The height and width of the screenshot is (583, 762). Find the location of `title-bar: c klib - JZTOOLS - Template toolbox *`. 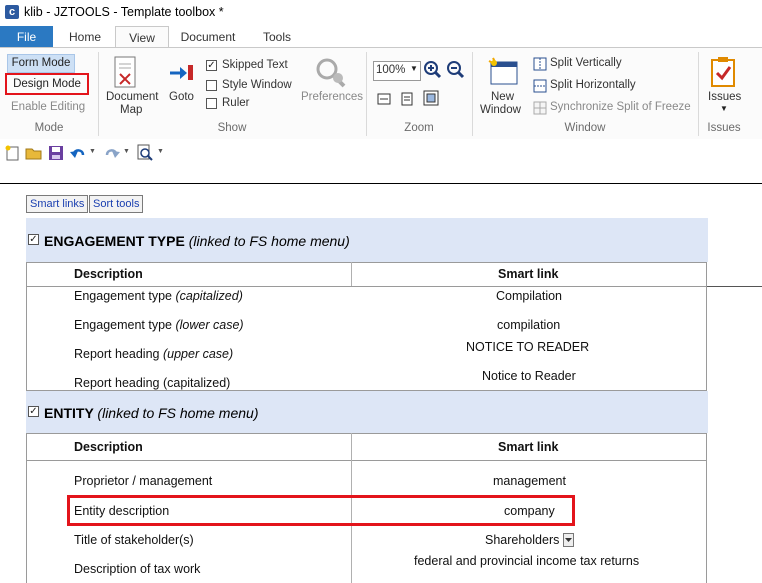

title-bar: c klib - JZTOOLS - Template toolbox * is located at coordinates (381, 13).